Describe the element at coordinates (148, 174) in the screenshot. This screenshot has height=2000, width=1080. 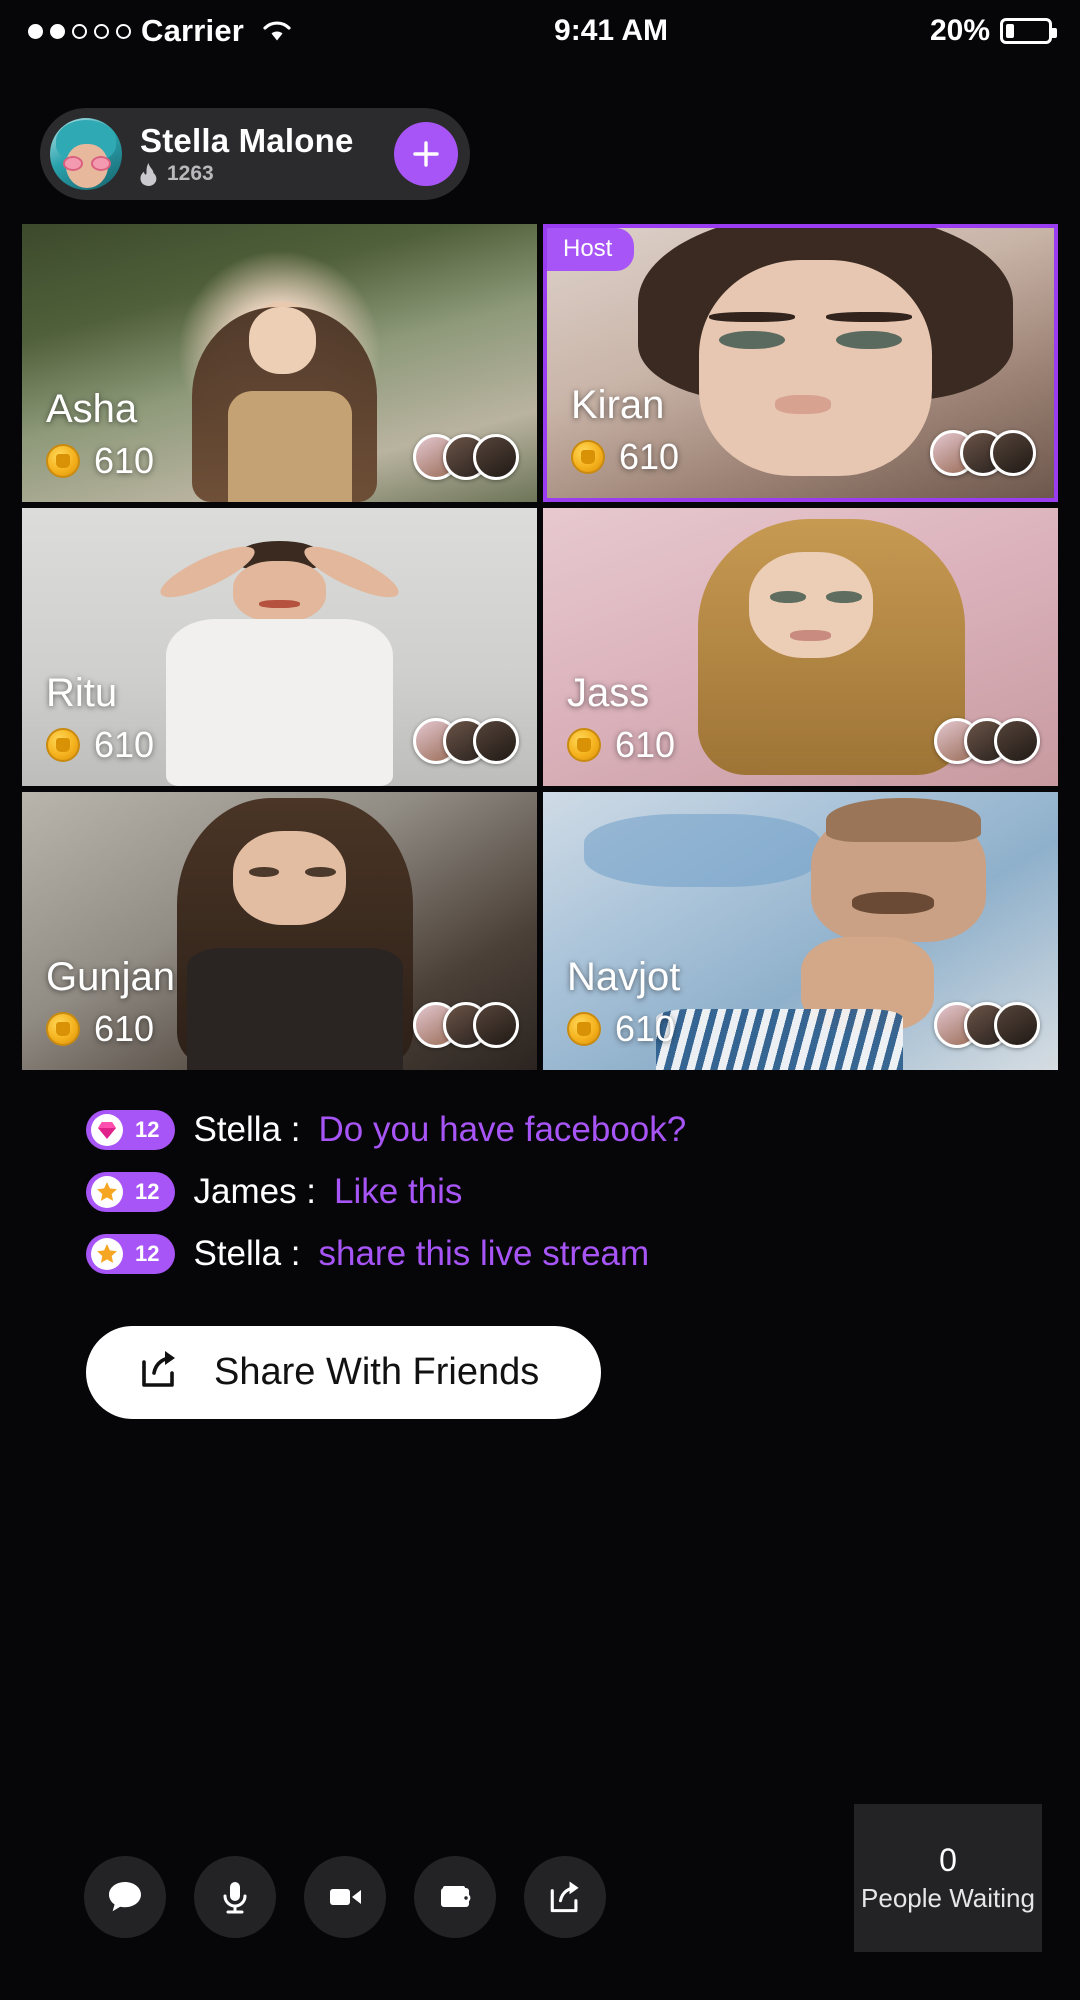
I see `flame-icon` at that location.